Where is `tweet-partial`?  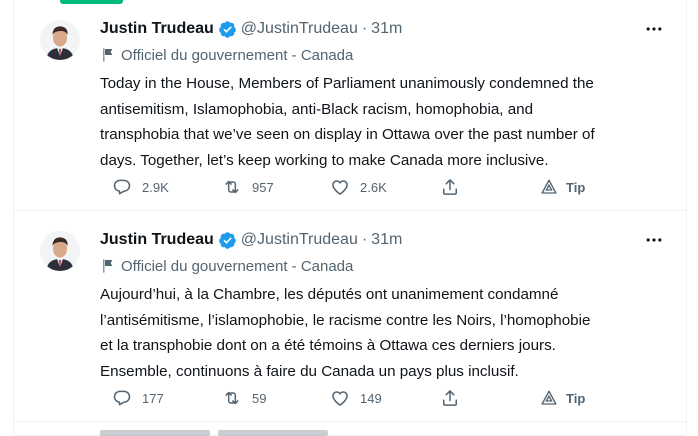
tweet-partial is located at coordinates (350, 429).